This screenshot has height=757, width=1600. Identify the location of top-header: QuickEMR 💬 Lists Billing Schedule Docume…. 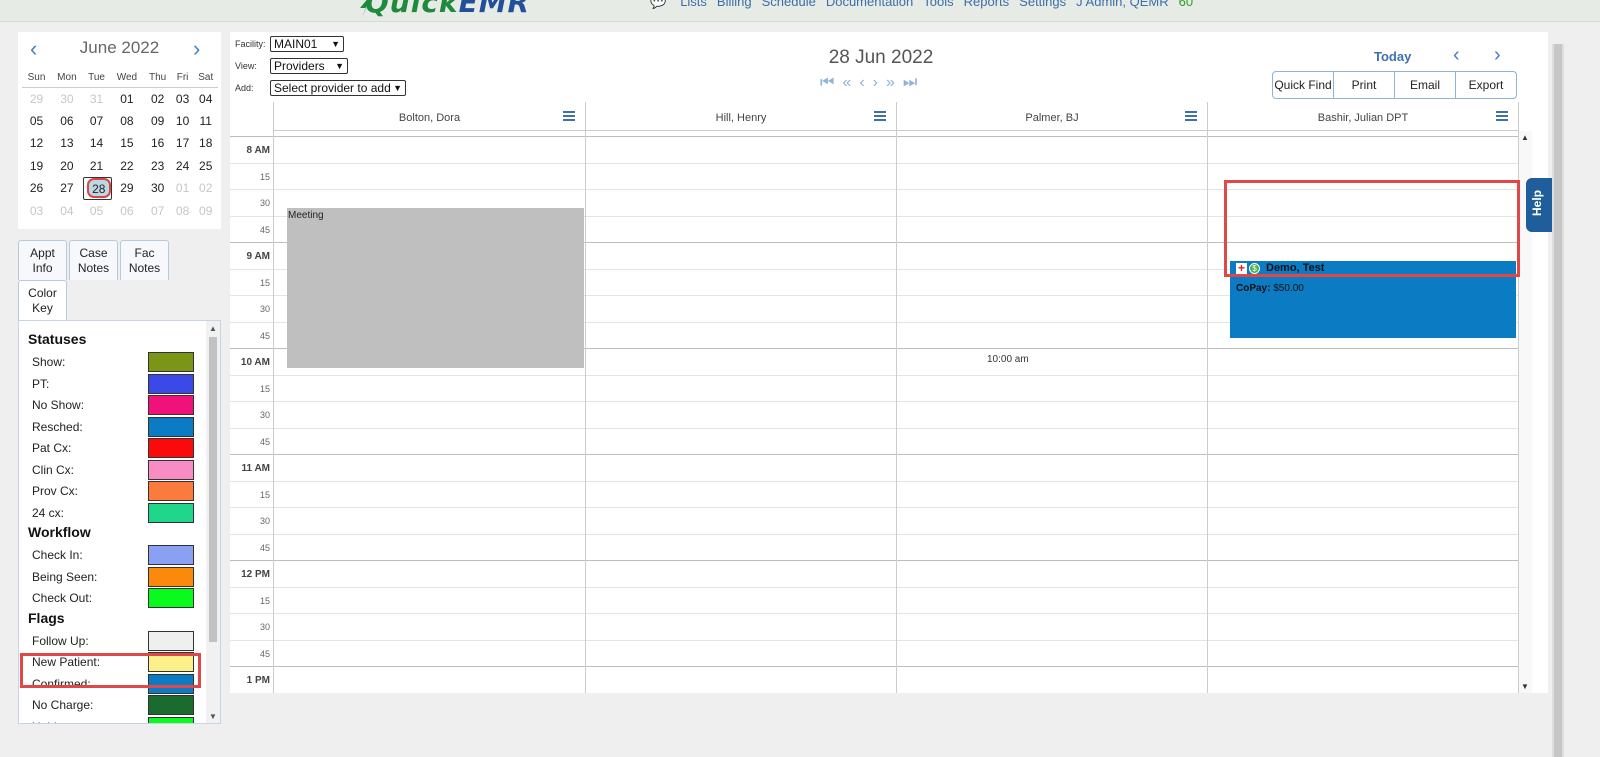
(800, 11).